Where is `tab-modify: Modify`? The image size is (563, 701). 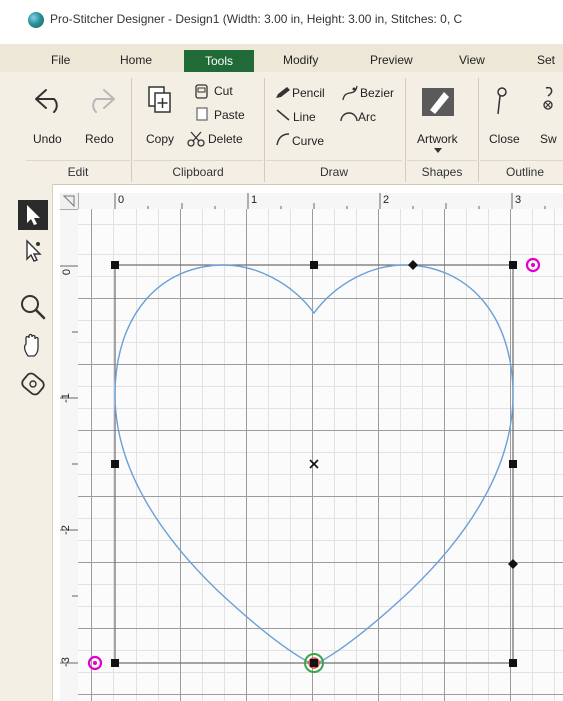
tab-modify: Modify is located at coordinates (300, 60).